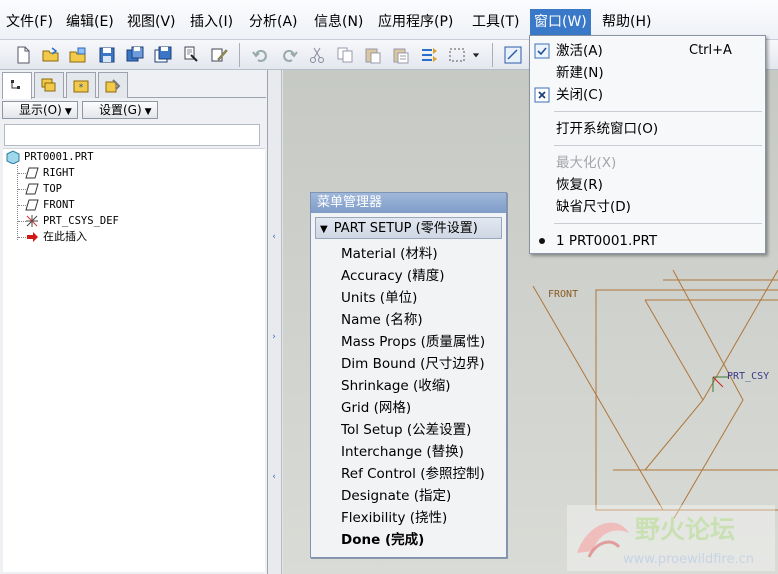 This screenshot has height=574, width=778. What do you see at coordinates (415, 22) in the screenshot?
I see `menu-applications: 应用程序(P)` at bounding box center [415, 22].